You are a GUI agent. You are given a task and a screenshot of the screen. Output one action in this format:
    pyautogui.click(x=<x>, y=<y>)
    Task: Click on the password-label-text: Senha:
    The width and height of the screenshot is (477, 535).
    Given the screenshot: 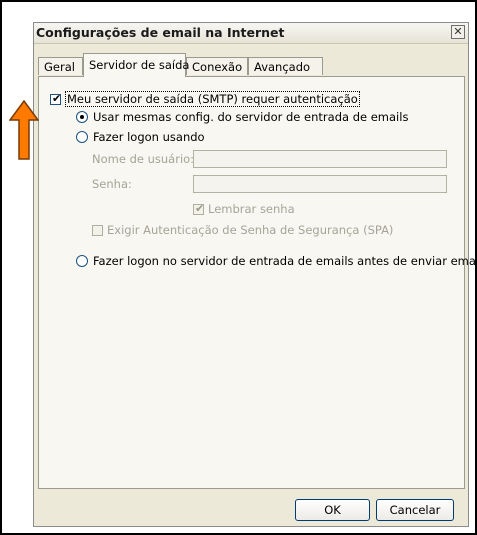 What is the action you would take?
    pyautogui.click(x=112, y=184)
    